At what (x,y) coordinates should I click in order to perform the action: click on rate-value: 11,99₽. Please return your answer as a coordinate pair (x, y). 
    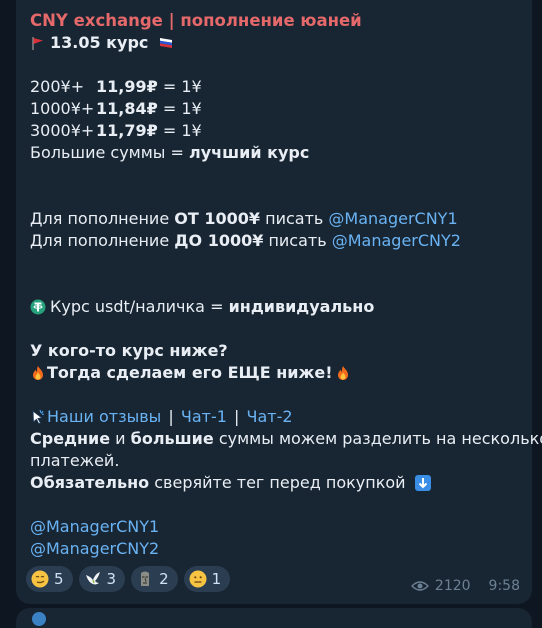
    Looking at the image, I should click on (127, 86).